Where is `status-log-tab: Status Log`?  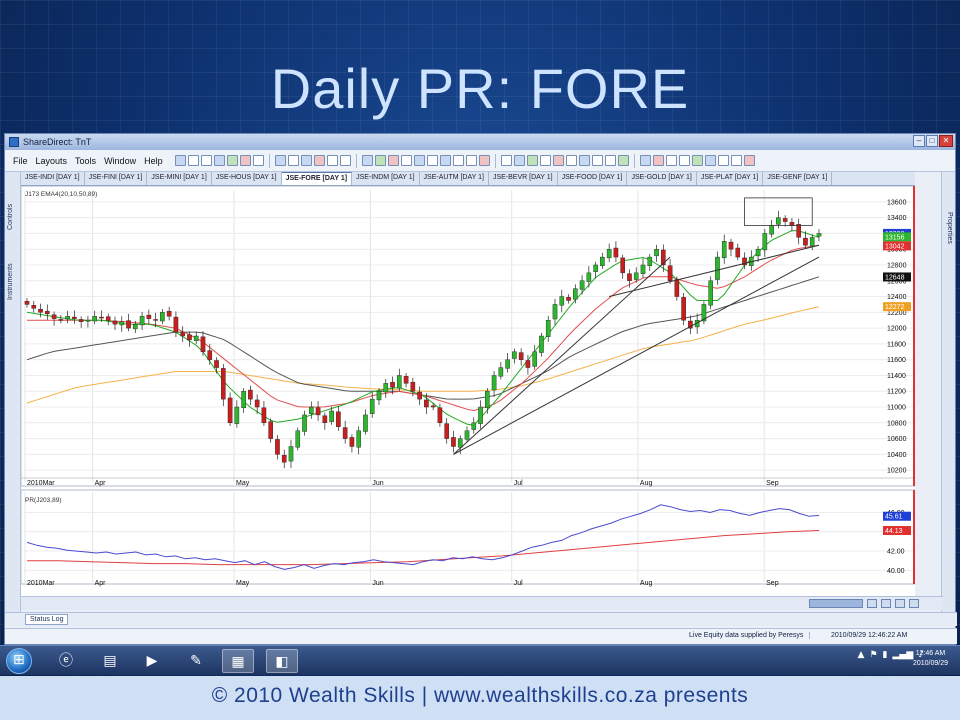 status-log-tab: Status Log is located at coordinates (47, 619).